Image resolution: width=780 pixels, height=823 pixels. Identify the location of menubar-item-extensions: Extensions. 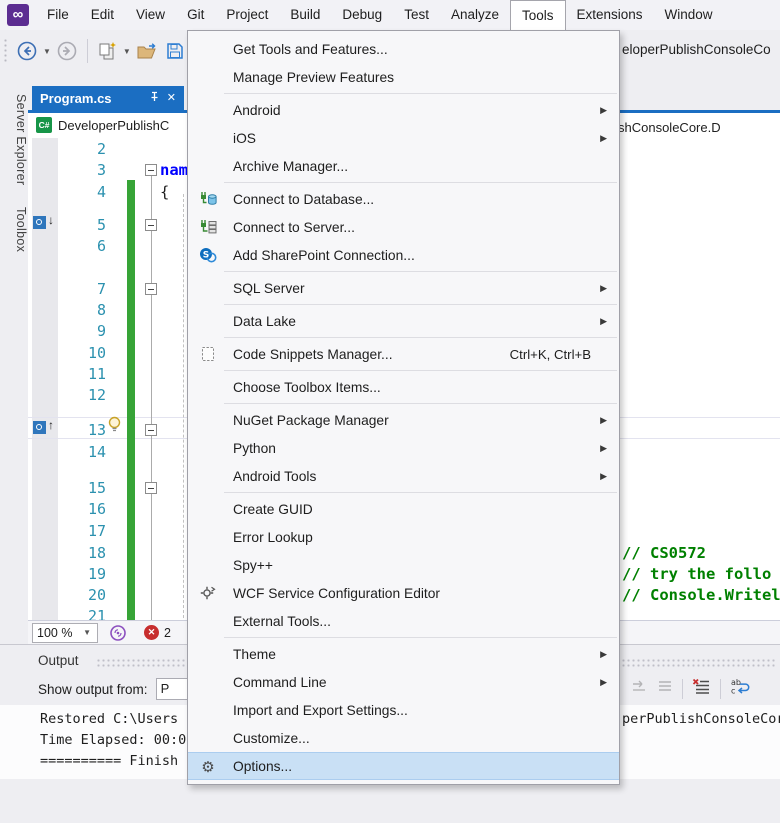
(610, 15).